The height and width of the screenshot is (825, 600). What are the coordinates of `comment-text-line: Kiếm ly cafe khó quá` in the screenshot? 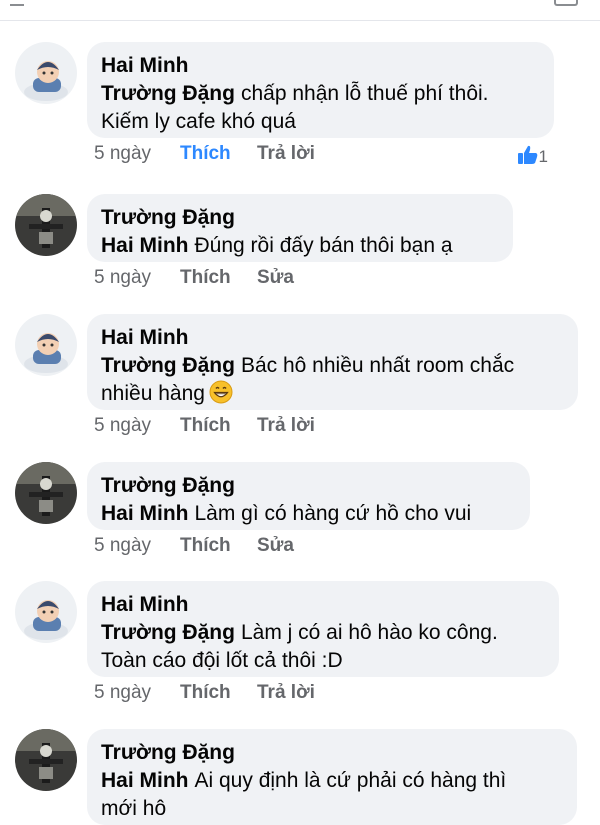 It's located at (198, 121).